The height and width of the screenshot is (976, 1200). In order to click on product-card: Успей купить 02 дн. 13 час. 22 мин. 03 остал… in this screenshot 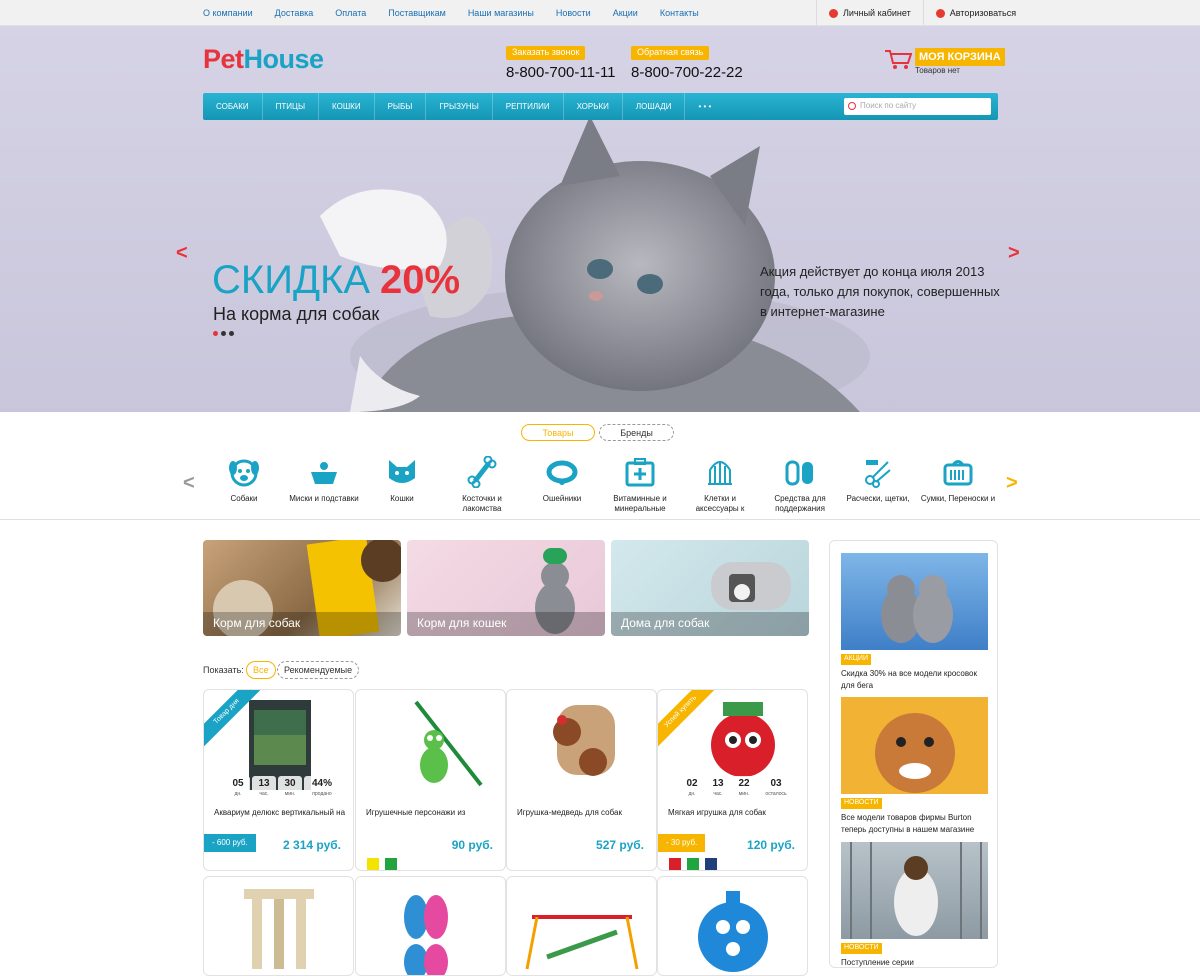, I will do `click(732, 780)`.